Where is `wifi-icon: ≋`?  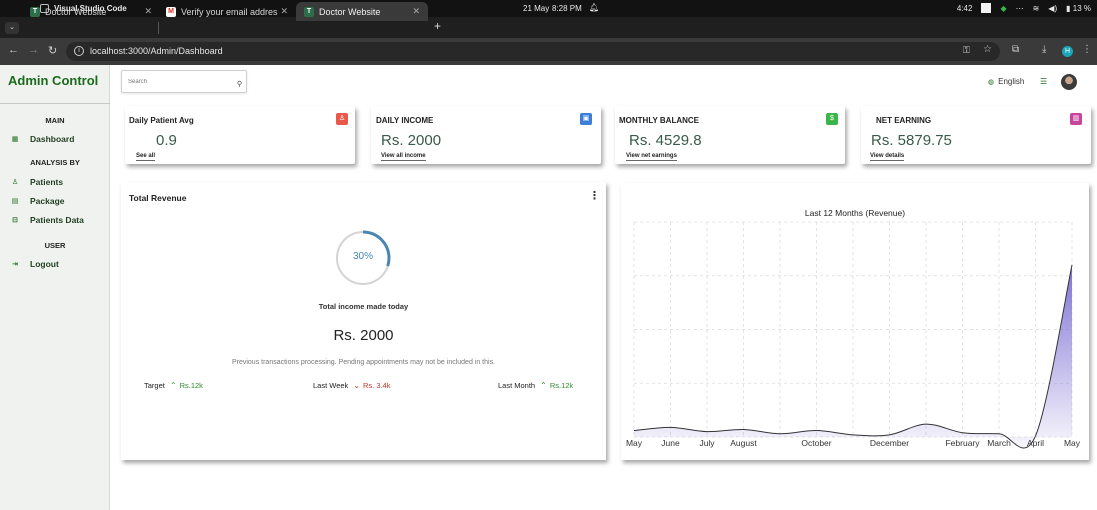 wifi-icon: ≋ is located at coordinates (1036, 8).